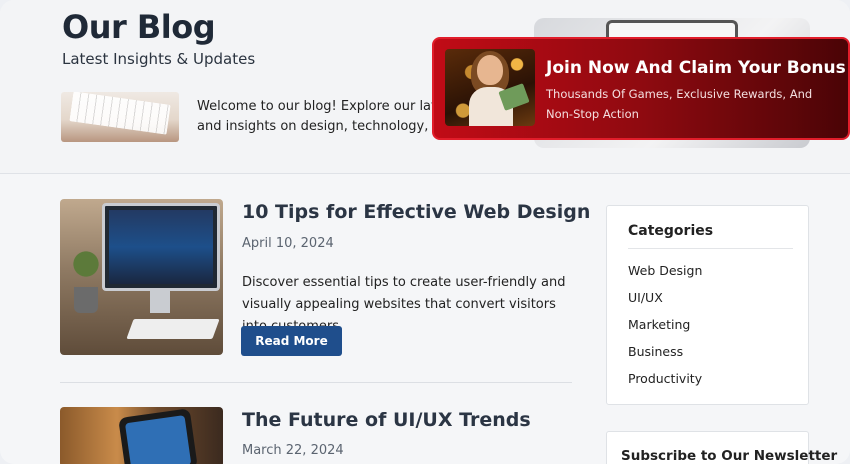 This screenshot has height=464, width=850. Describe the element at coordinates (316, 382) in the screenshot. I see `post-divider` at that location.